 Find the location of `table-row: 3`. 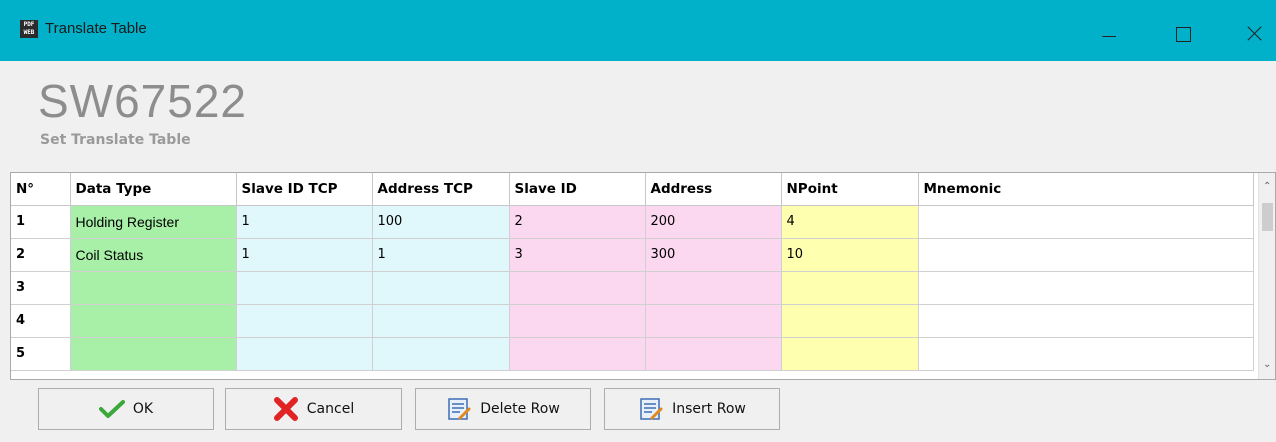

table-row: 3 is located at coordinates (632, 288).